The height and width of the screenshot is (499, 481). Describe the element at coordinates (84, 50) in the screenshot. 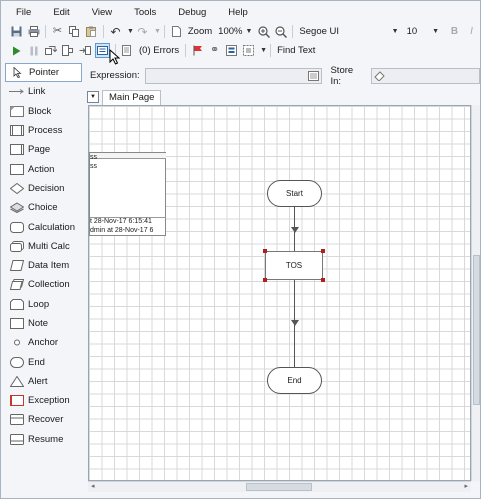

I see `step-out-icon` at that location.